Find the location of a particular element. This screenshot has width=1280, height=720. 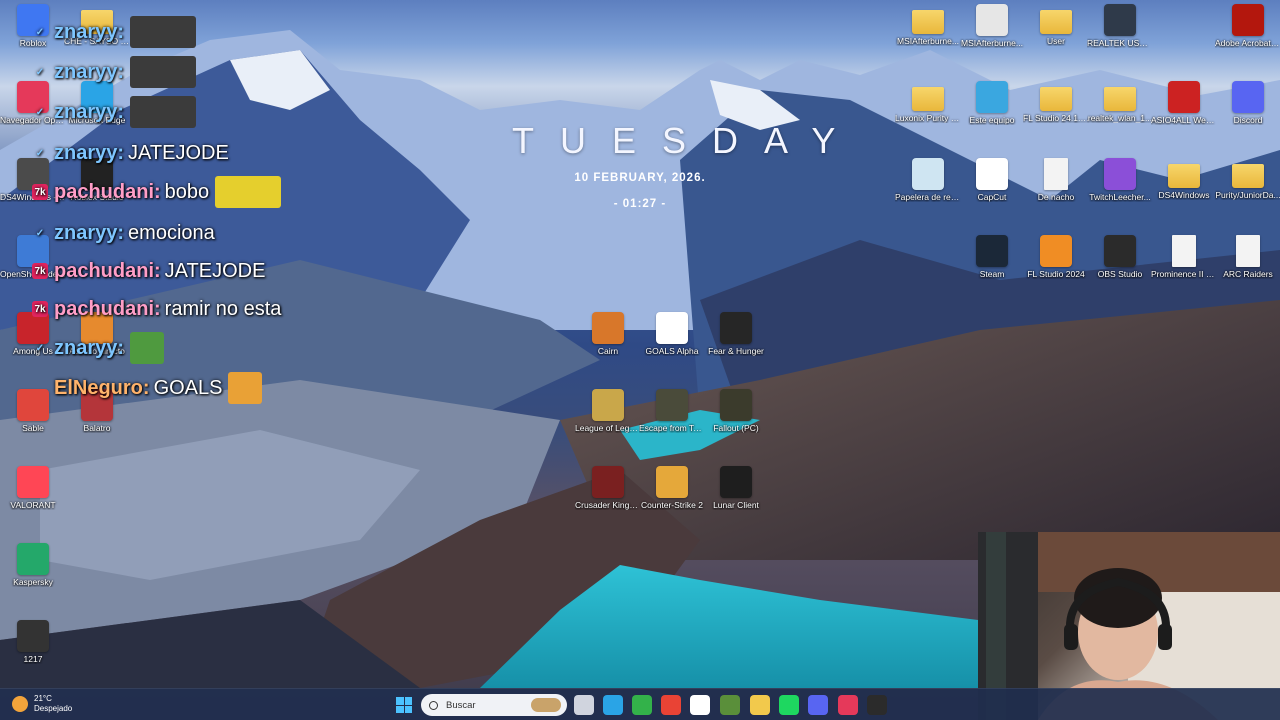

valorant-icon is located at coordinates (33, 482).